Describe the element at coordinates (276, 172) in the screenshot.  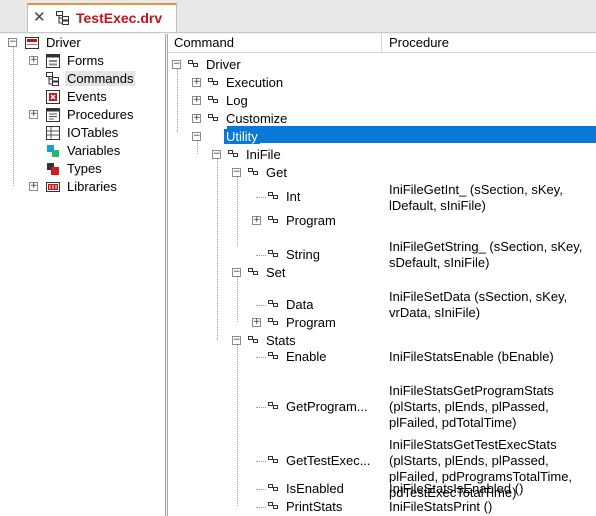
I see `command-label: Get` at that location.